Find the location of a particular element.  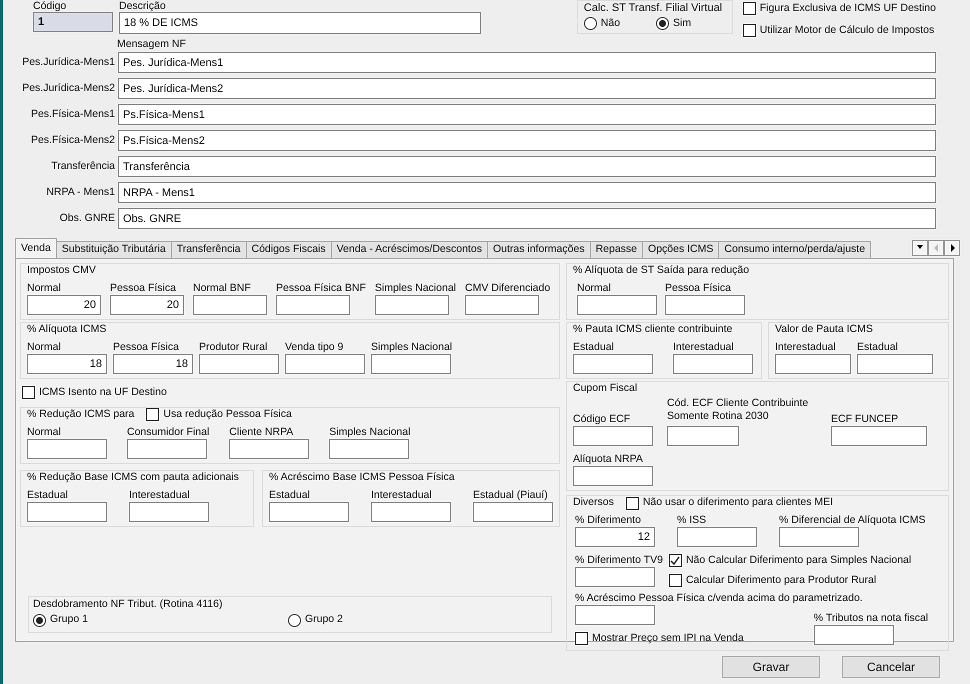

input-field: 12 is located at coordinates (615, 537).